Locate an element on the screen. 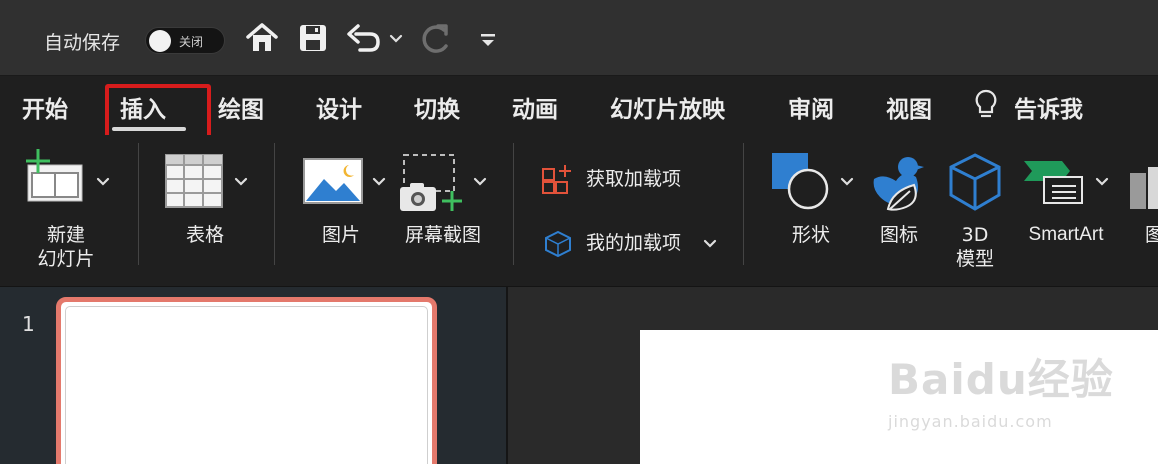 The height and width of the screenshot is (464, 1158). new-slide-icon is located at coordinates (54, 176).